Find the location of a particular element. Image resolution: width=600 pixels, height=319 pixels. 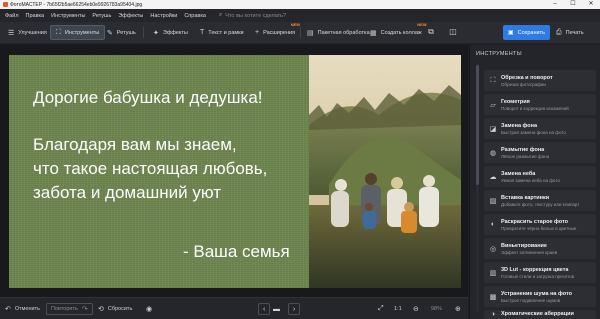

tool-description: Поворот и коррекция искажений is located at coordinates (535, 108).